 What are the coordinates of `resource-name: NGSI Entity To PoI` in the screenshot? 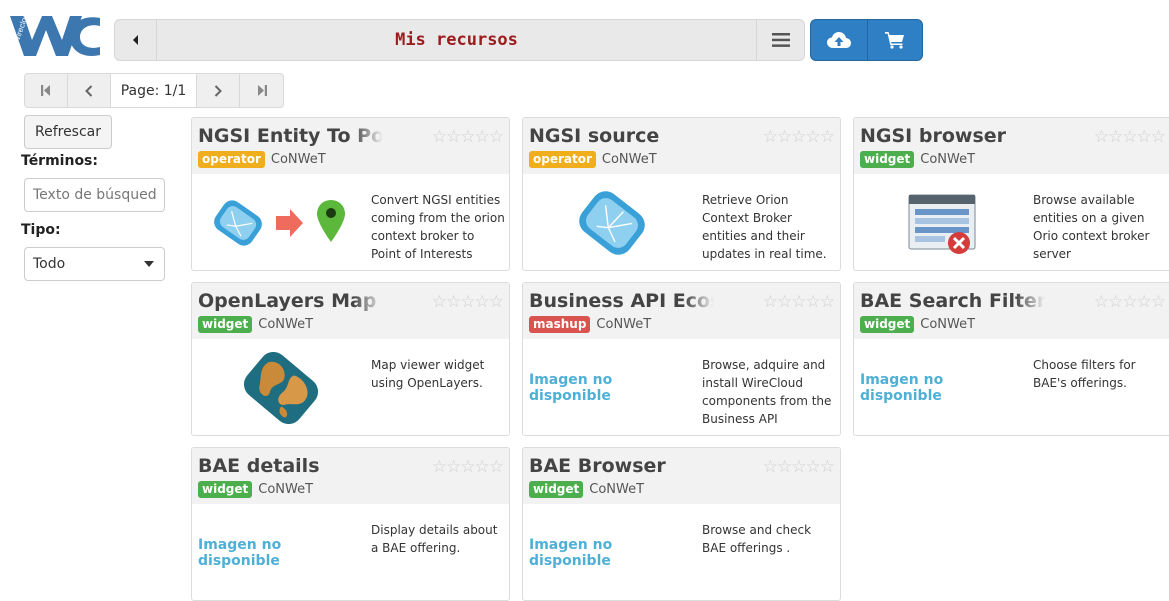 It's located at (290, 136).